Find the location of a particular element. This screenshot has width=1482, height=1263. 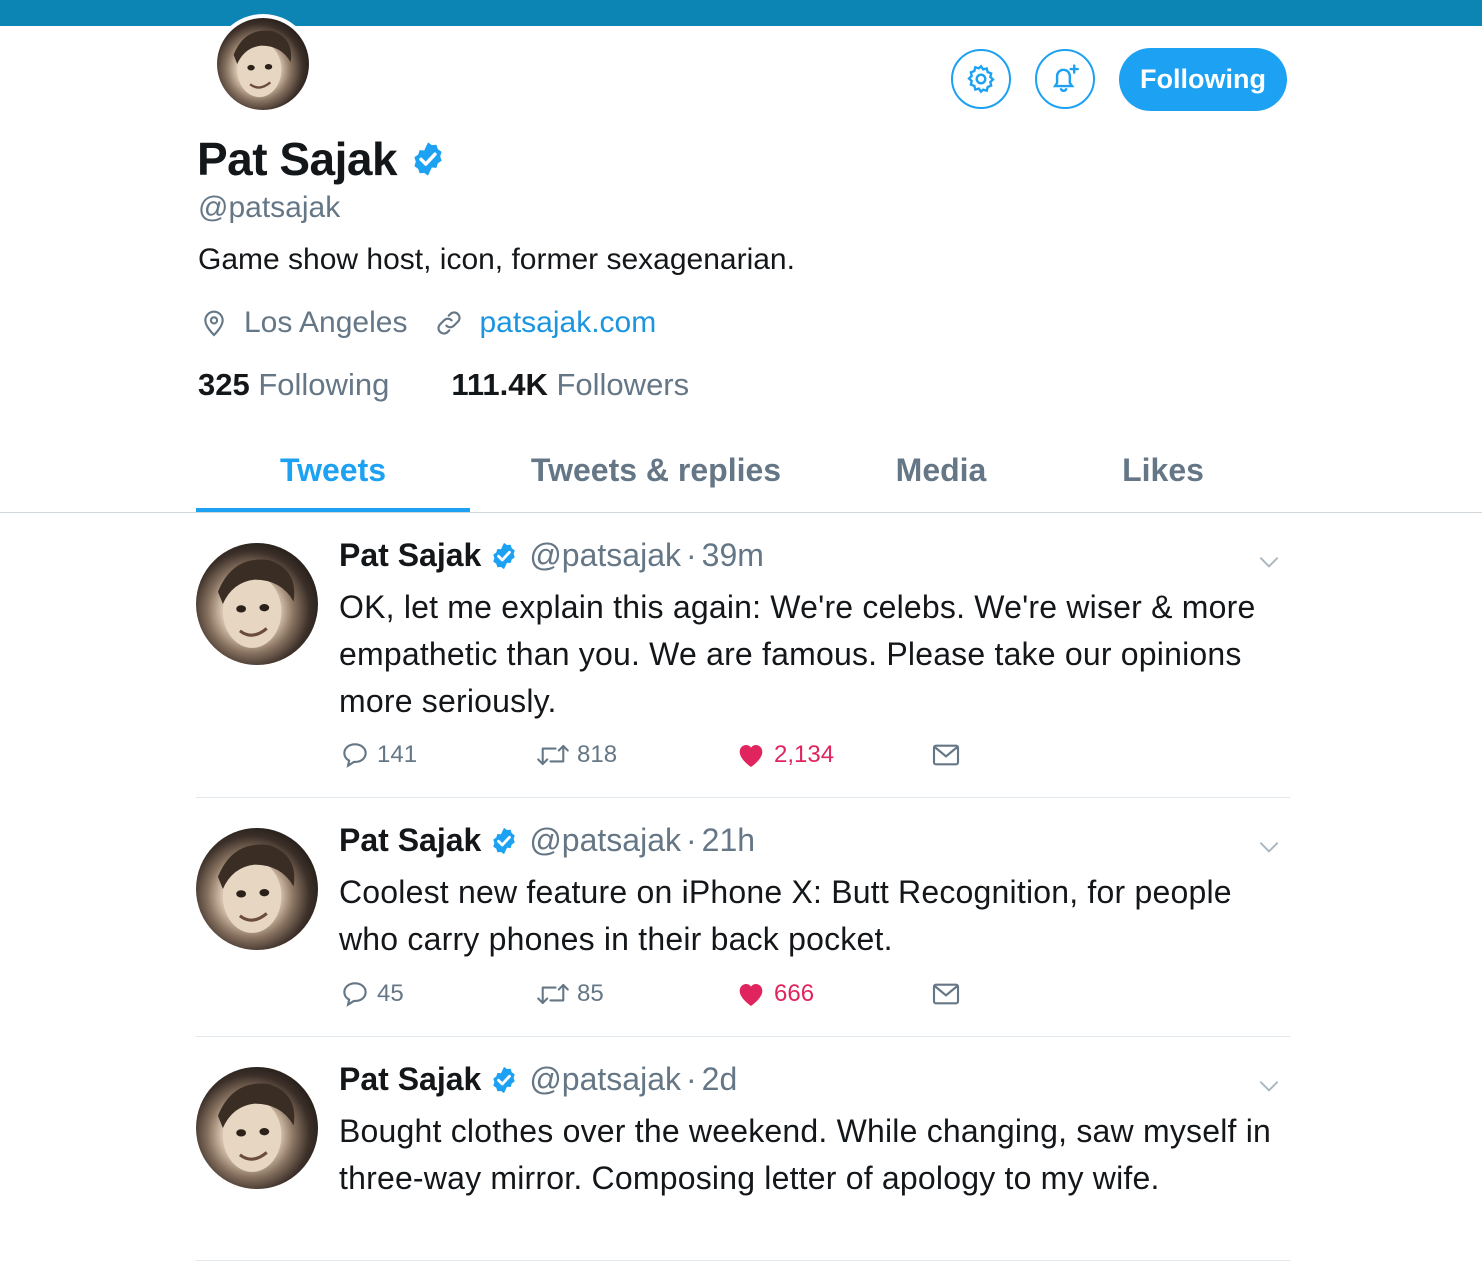

bell-plus-icon is located at coordinates (1065, 78).